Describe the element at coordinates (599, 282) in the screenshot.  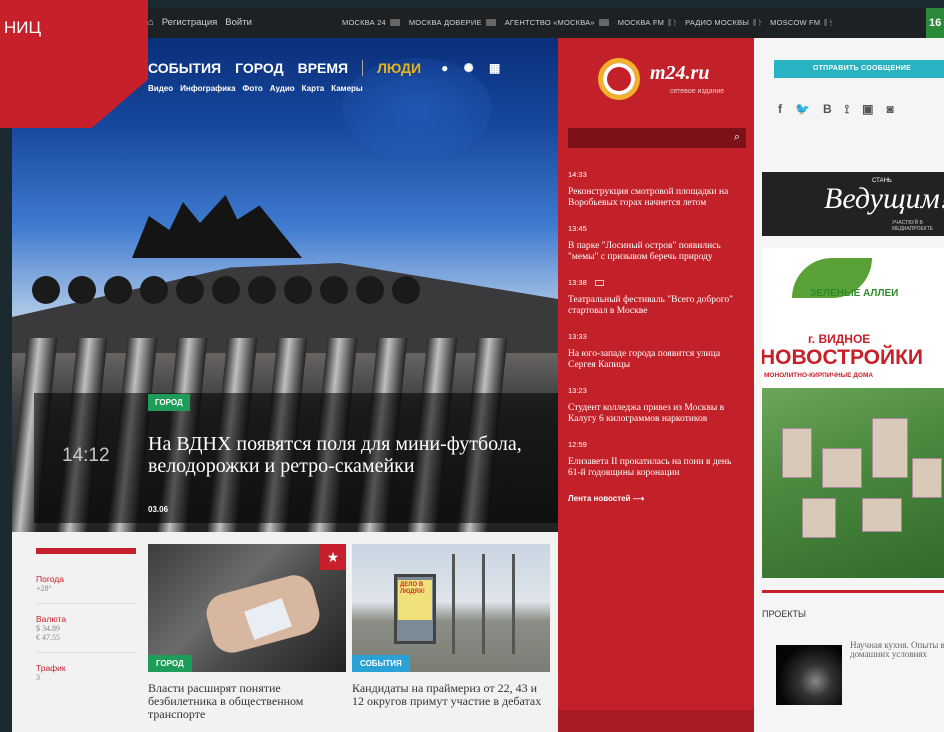
I see `camera-icon` at that location.